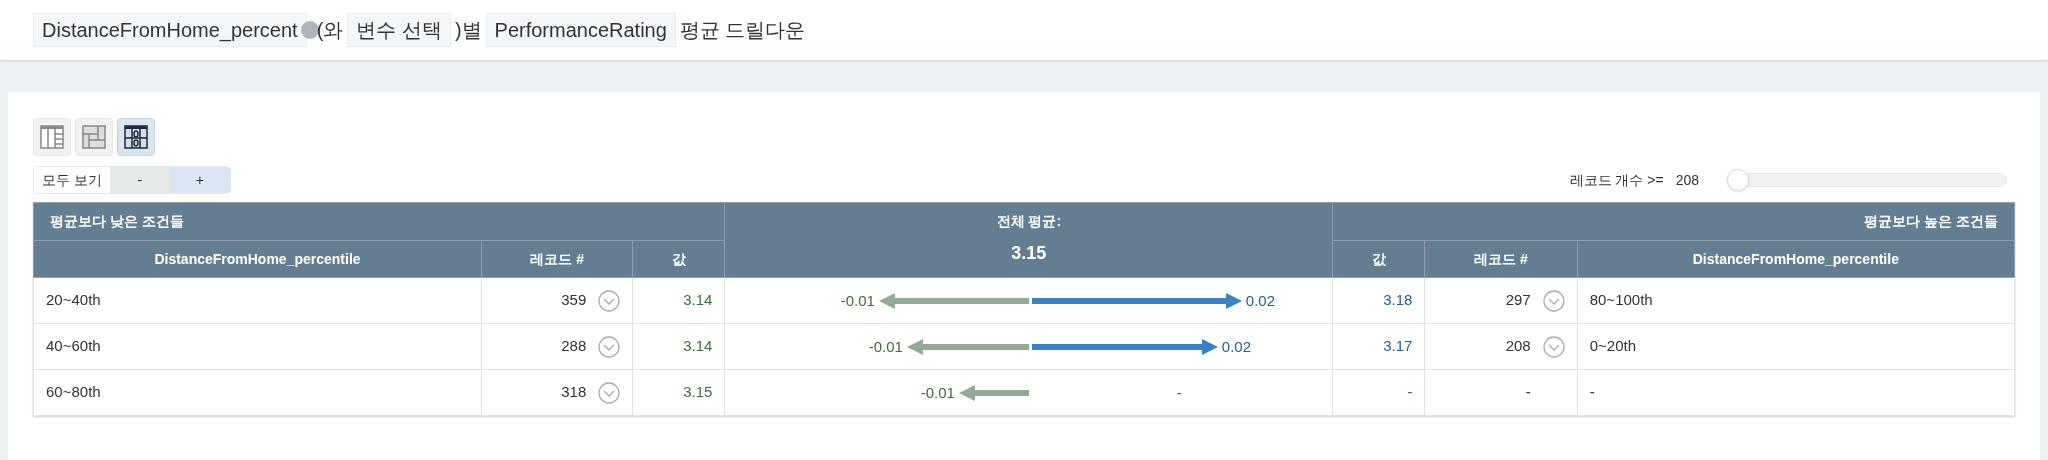  I want to click on table-cell: 3.17, so click(1378, 346).